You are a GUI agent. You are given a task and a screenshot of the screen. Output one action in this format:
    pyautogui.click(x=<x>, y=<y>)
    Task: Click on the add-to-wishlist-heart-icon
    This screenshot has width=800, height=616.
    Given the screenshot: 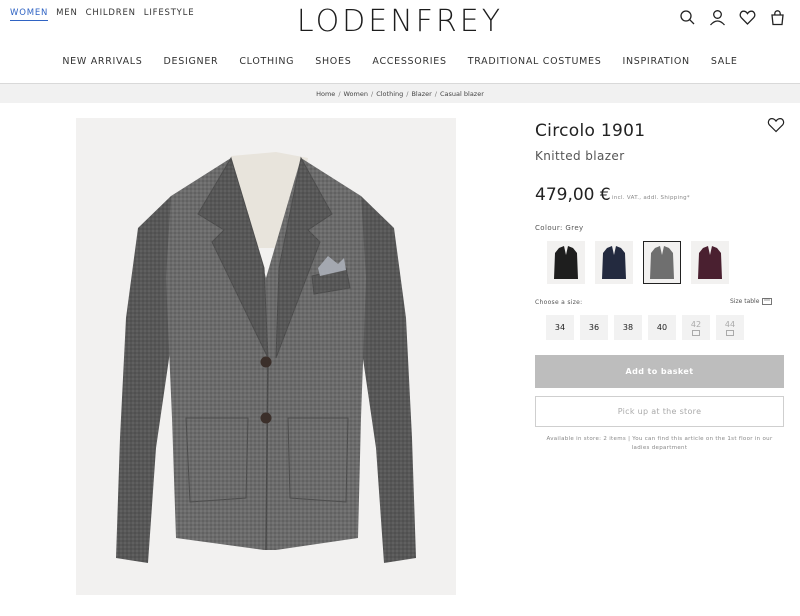 What is the action you would take?
    pyautogui.click(x=776, y=125)
    